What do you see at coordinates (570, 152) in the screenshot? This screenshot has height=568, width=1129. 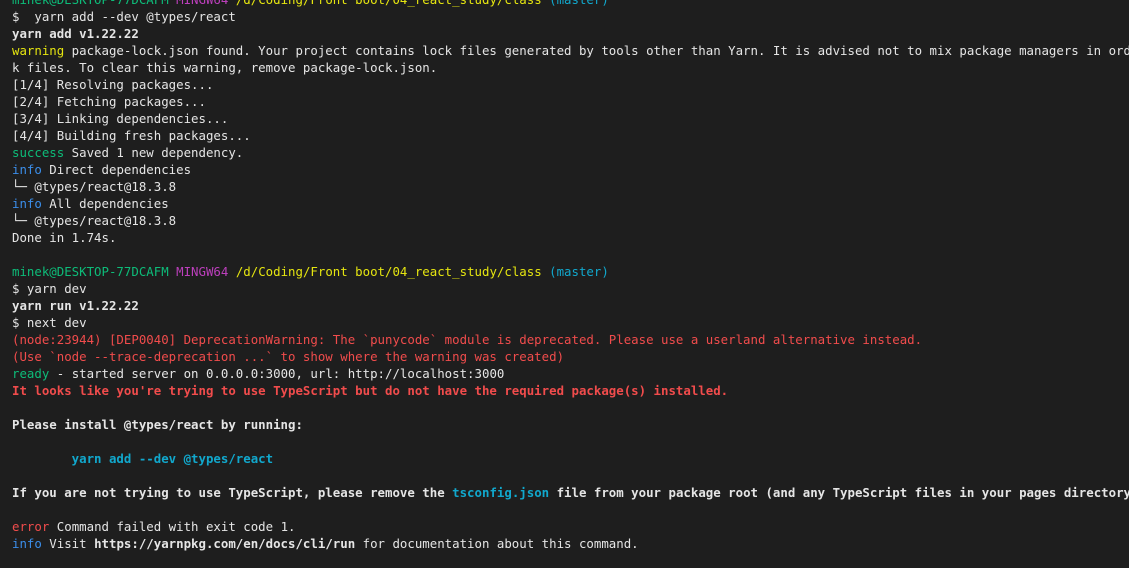 I see `terminal-line: success Saved 1 new dependency.` at bounding box center [570, 152].